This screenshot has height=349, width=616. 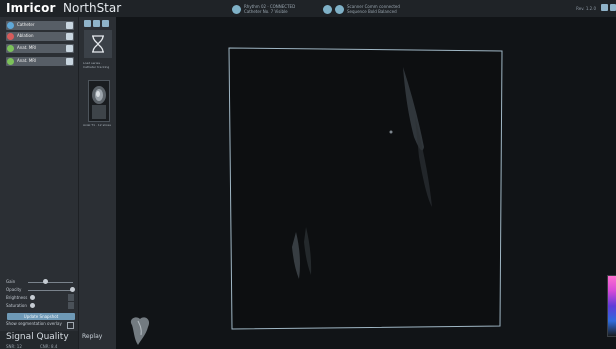 What do you see at coordinates (611, 306) in the screenshot?
I see `signal-colorbar` at bounding box center [611, 306].